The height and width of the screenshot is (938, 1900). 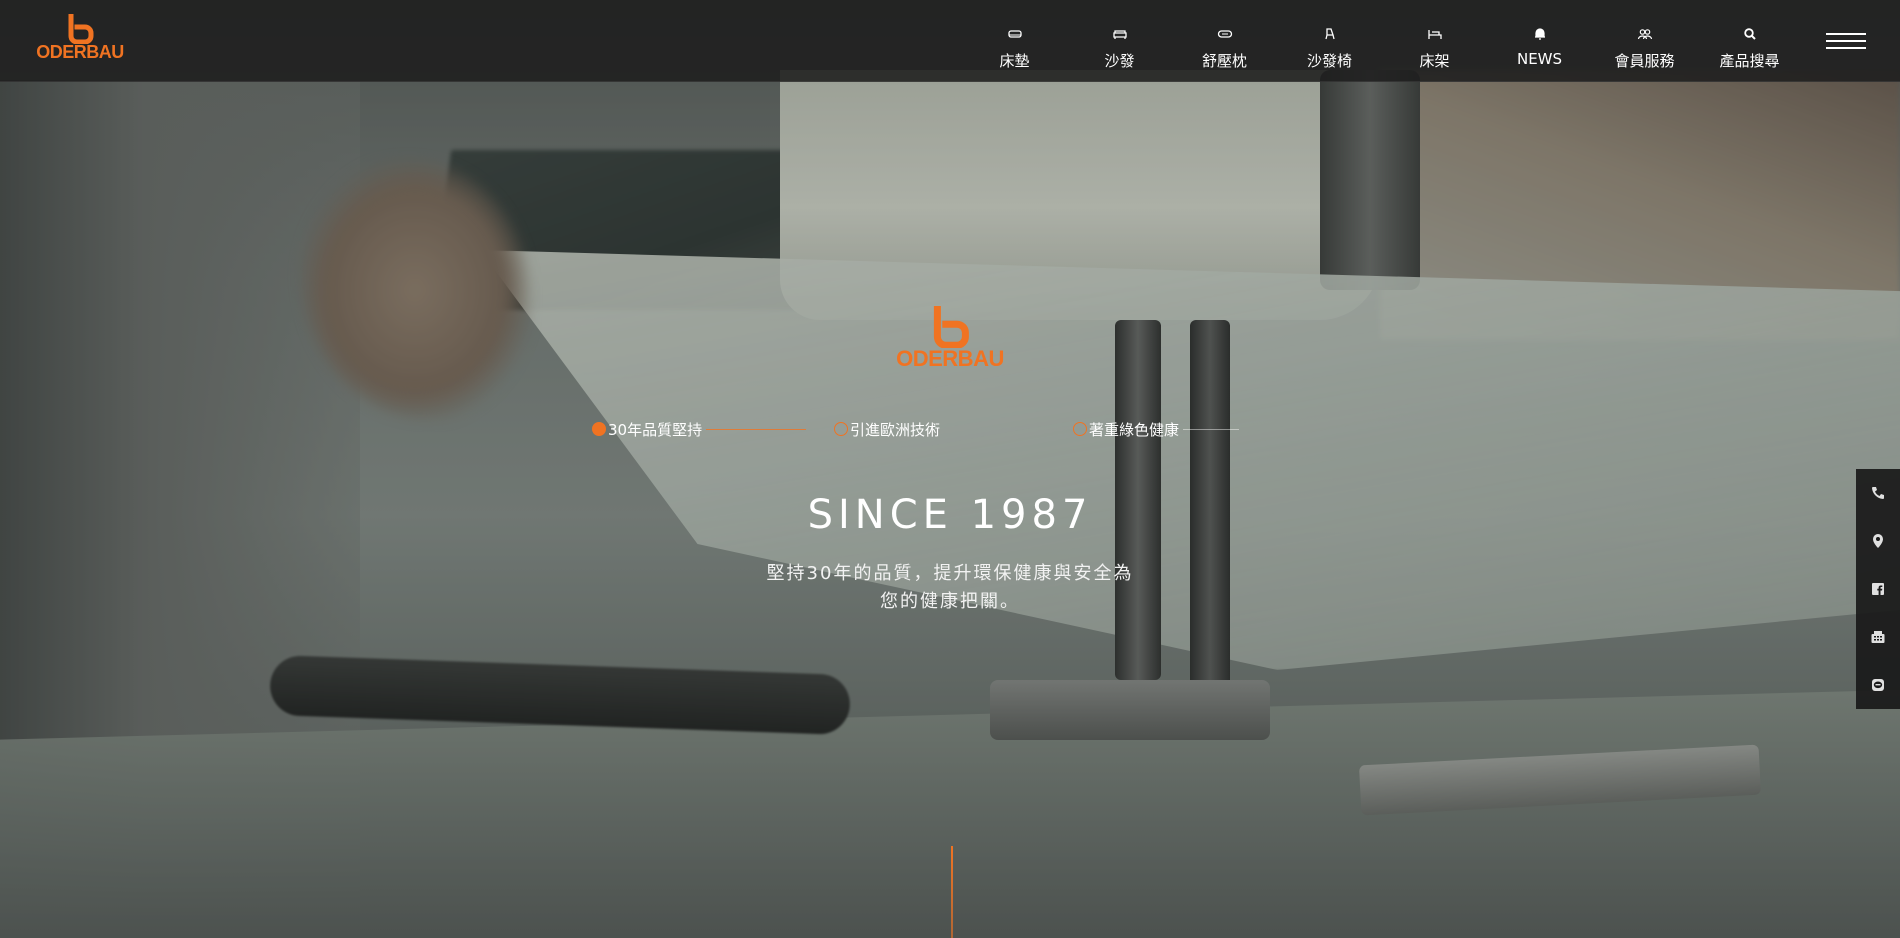 I want to click on nav-item-label: 沙發, so click(x=1119, y=61).